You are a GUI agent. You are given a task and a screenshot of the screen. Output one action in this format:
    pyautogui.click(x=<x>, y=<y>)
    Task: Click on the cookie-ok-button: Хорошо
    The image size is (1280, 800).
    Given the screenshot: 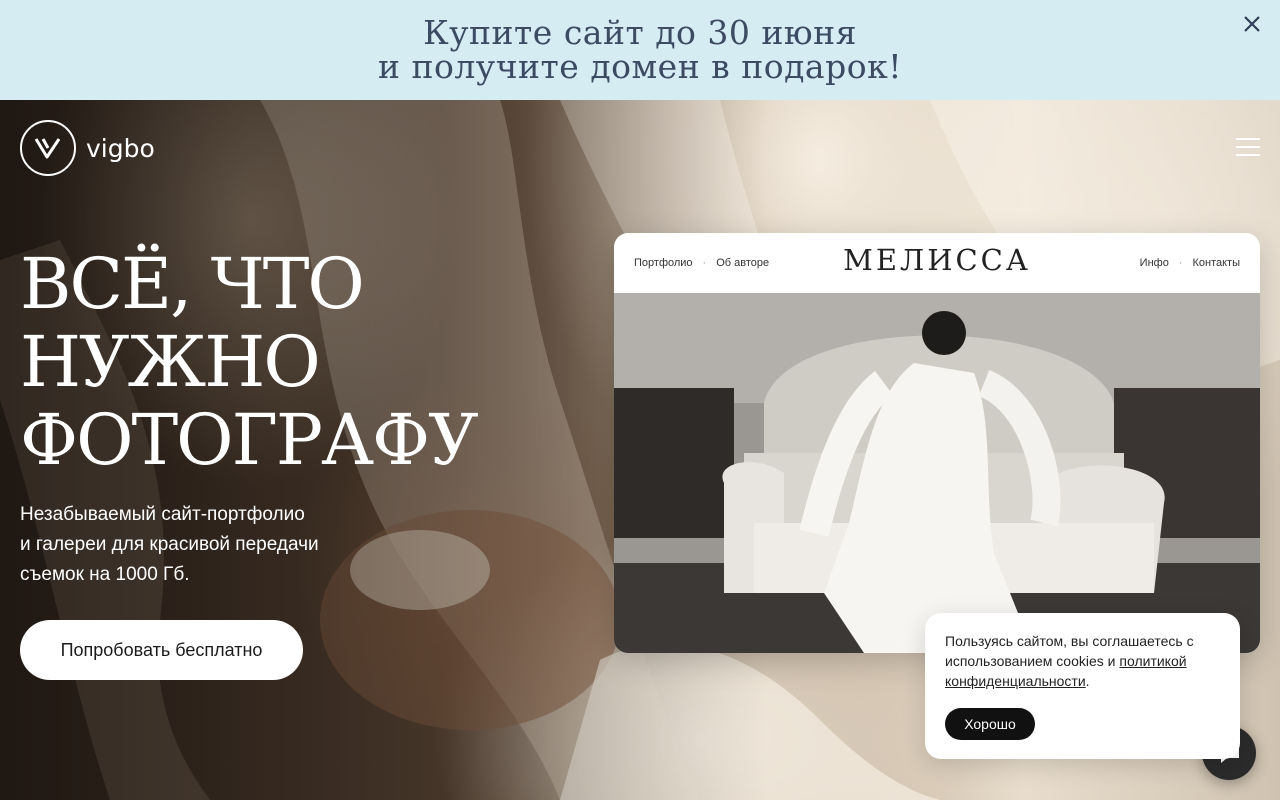 What is the action you would take?
    pyautogui.click(x=990, y=724)
    